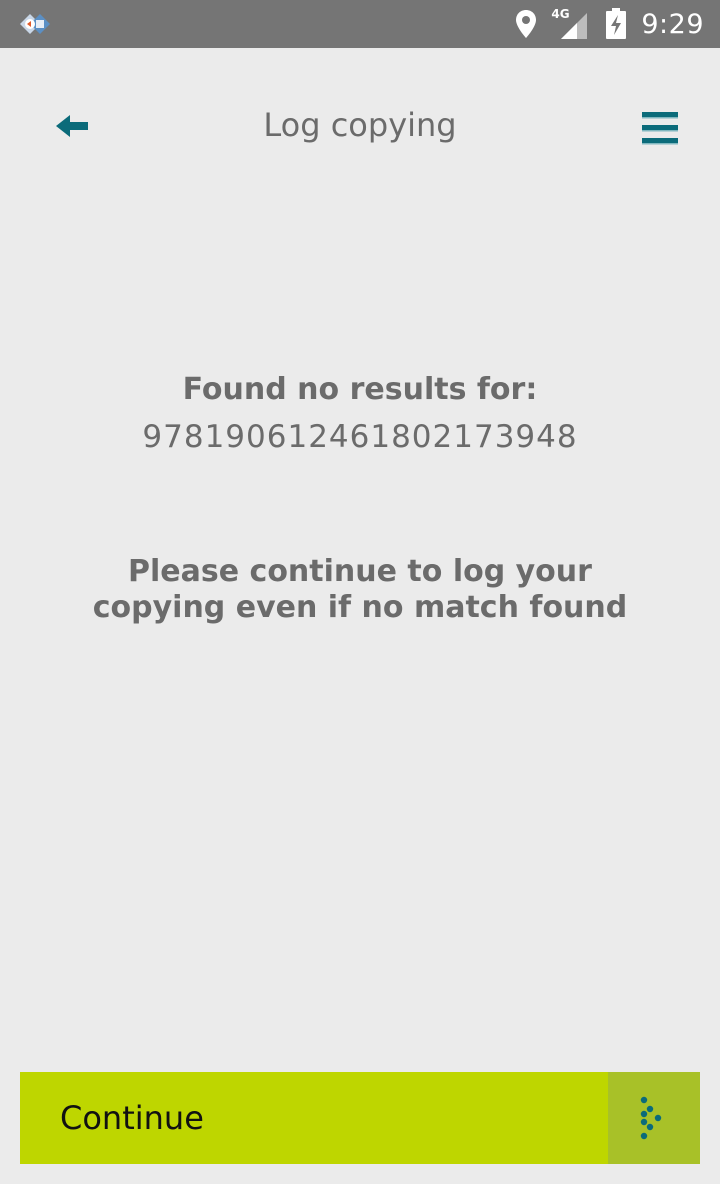 This screenshot has width=720, height=1184. What do you see at coordinates (672, 24) in the screenshot?
I see `status-time: 9:29` at bounding box center [672, 24].